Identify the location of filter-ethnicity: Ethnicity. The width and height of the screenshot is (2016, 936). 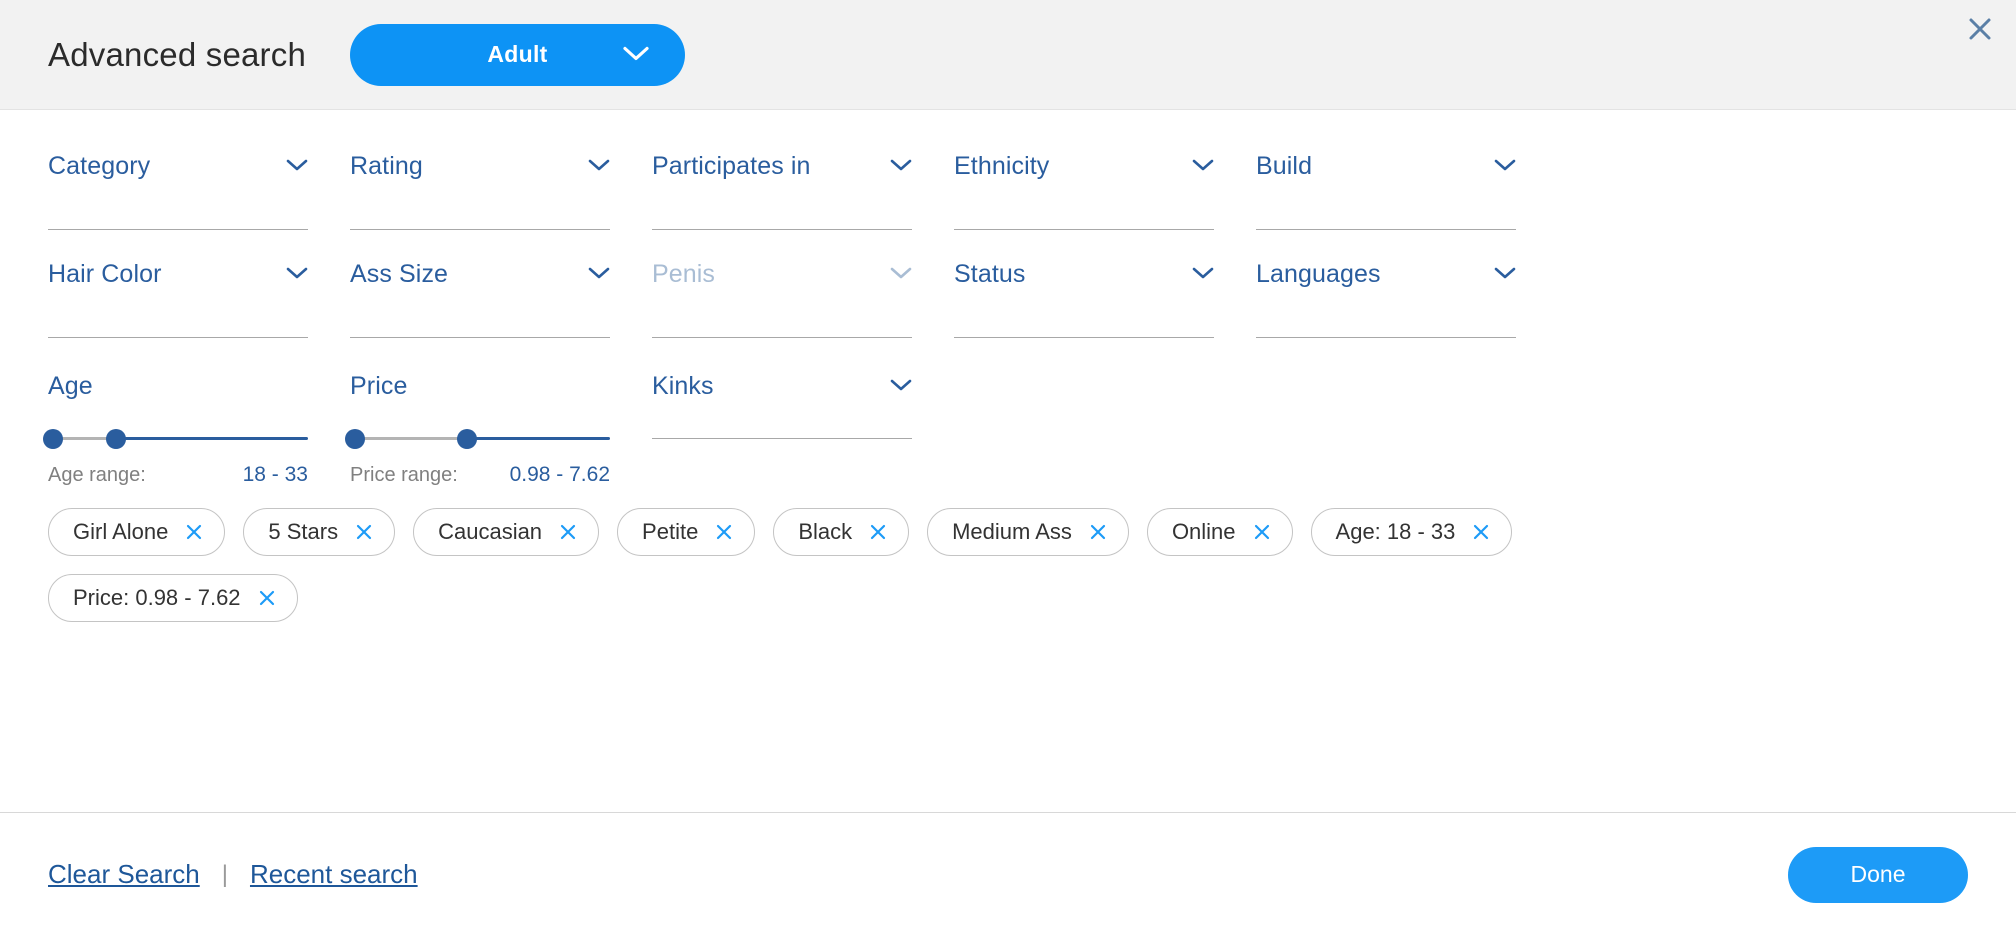
(1084, 200).